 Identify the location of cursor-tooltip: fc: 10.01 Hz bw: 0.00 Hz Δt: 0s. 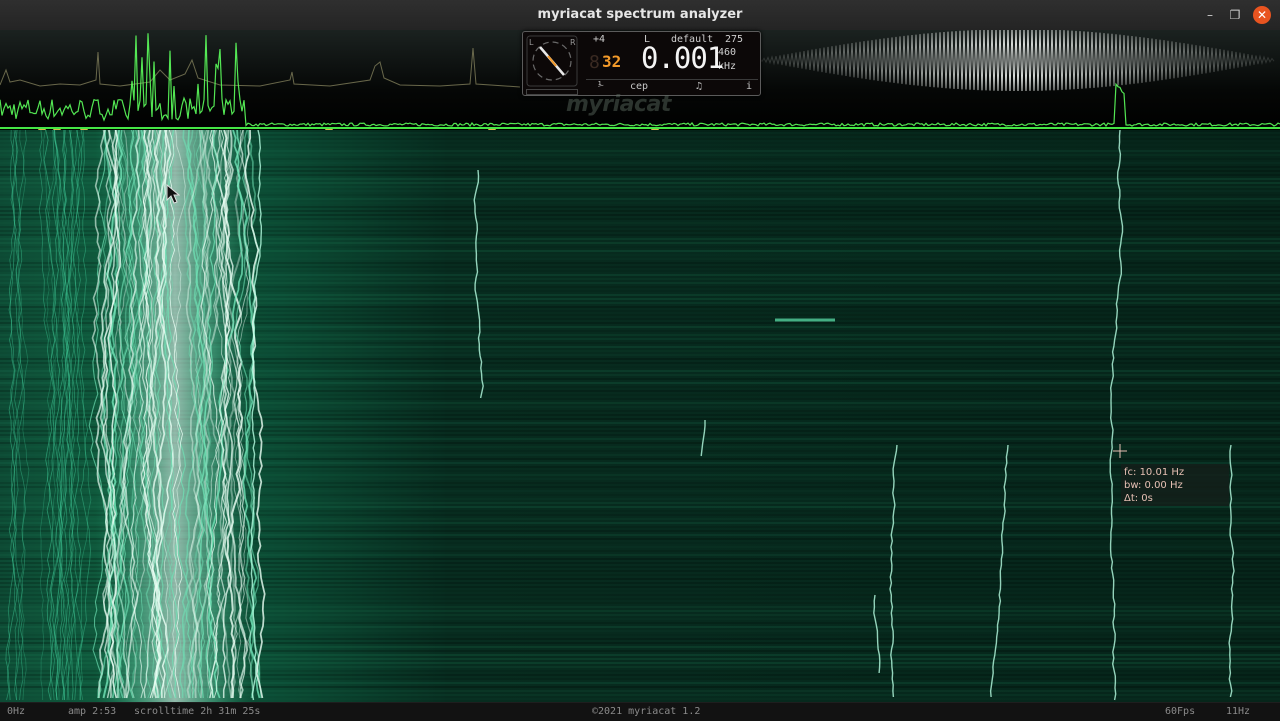
(1175, 485).